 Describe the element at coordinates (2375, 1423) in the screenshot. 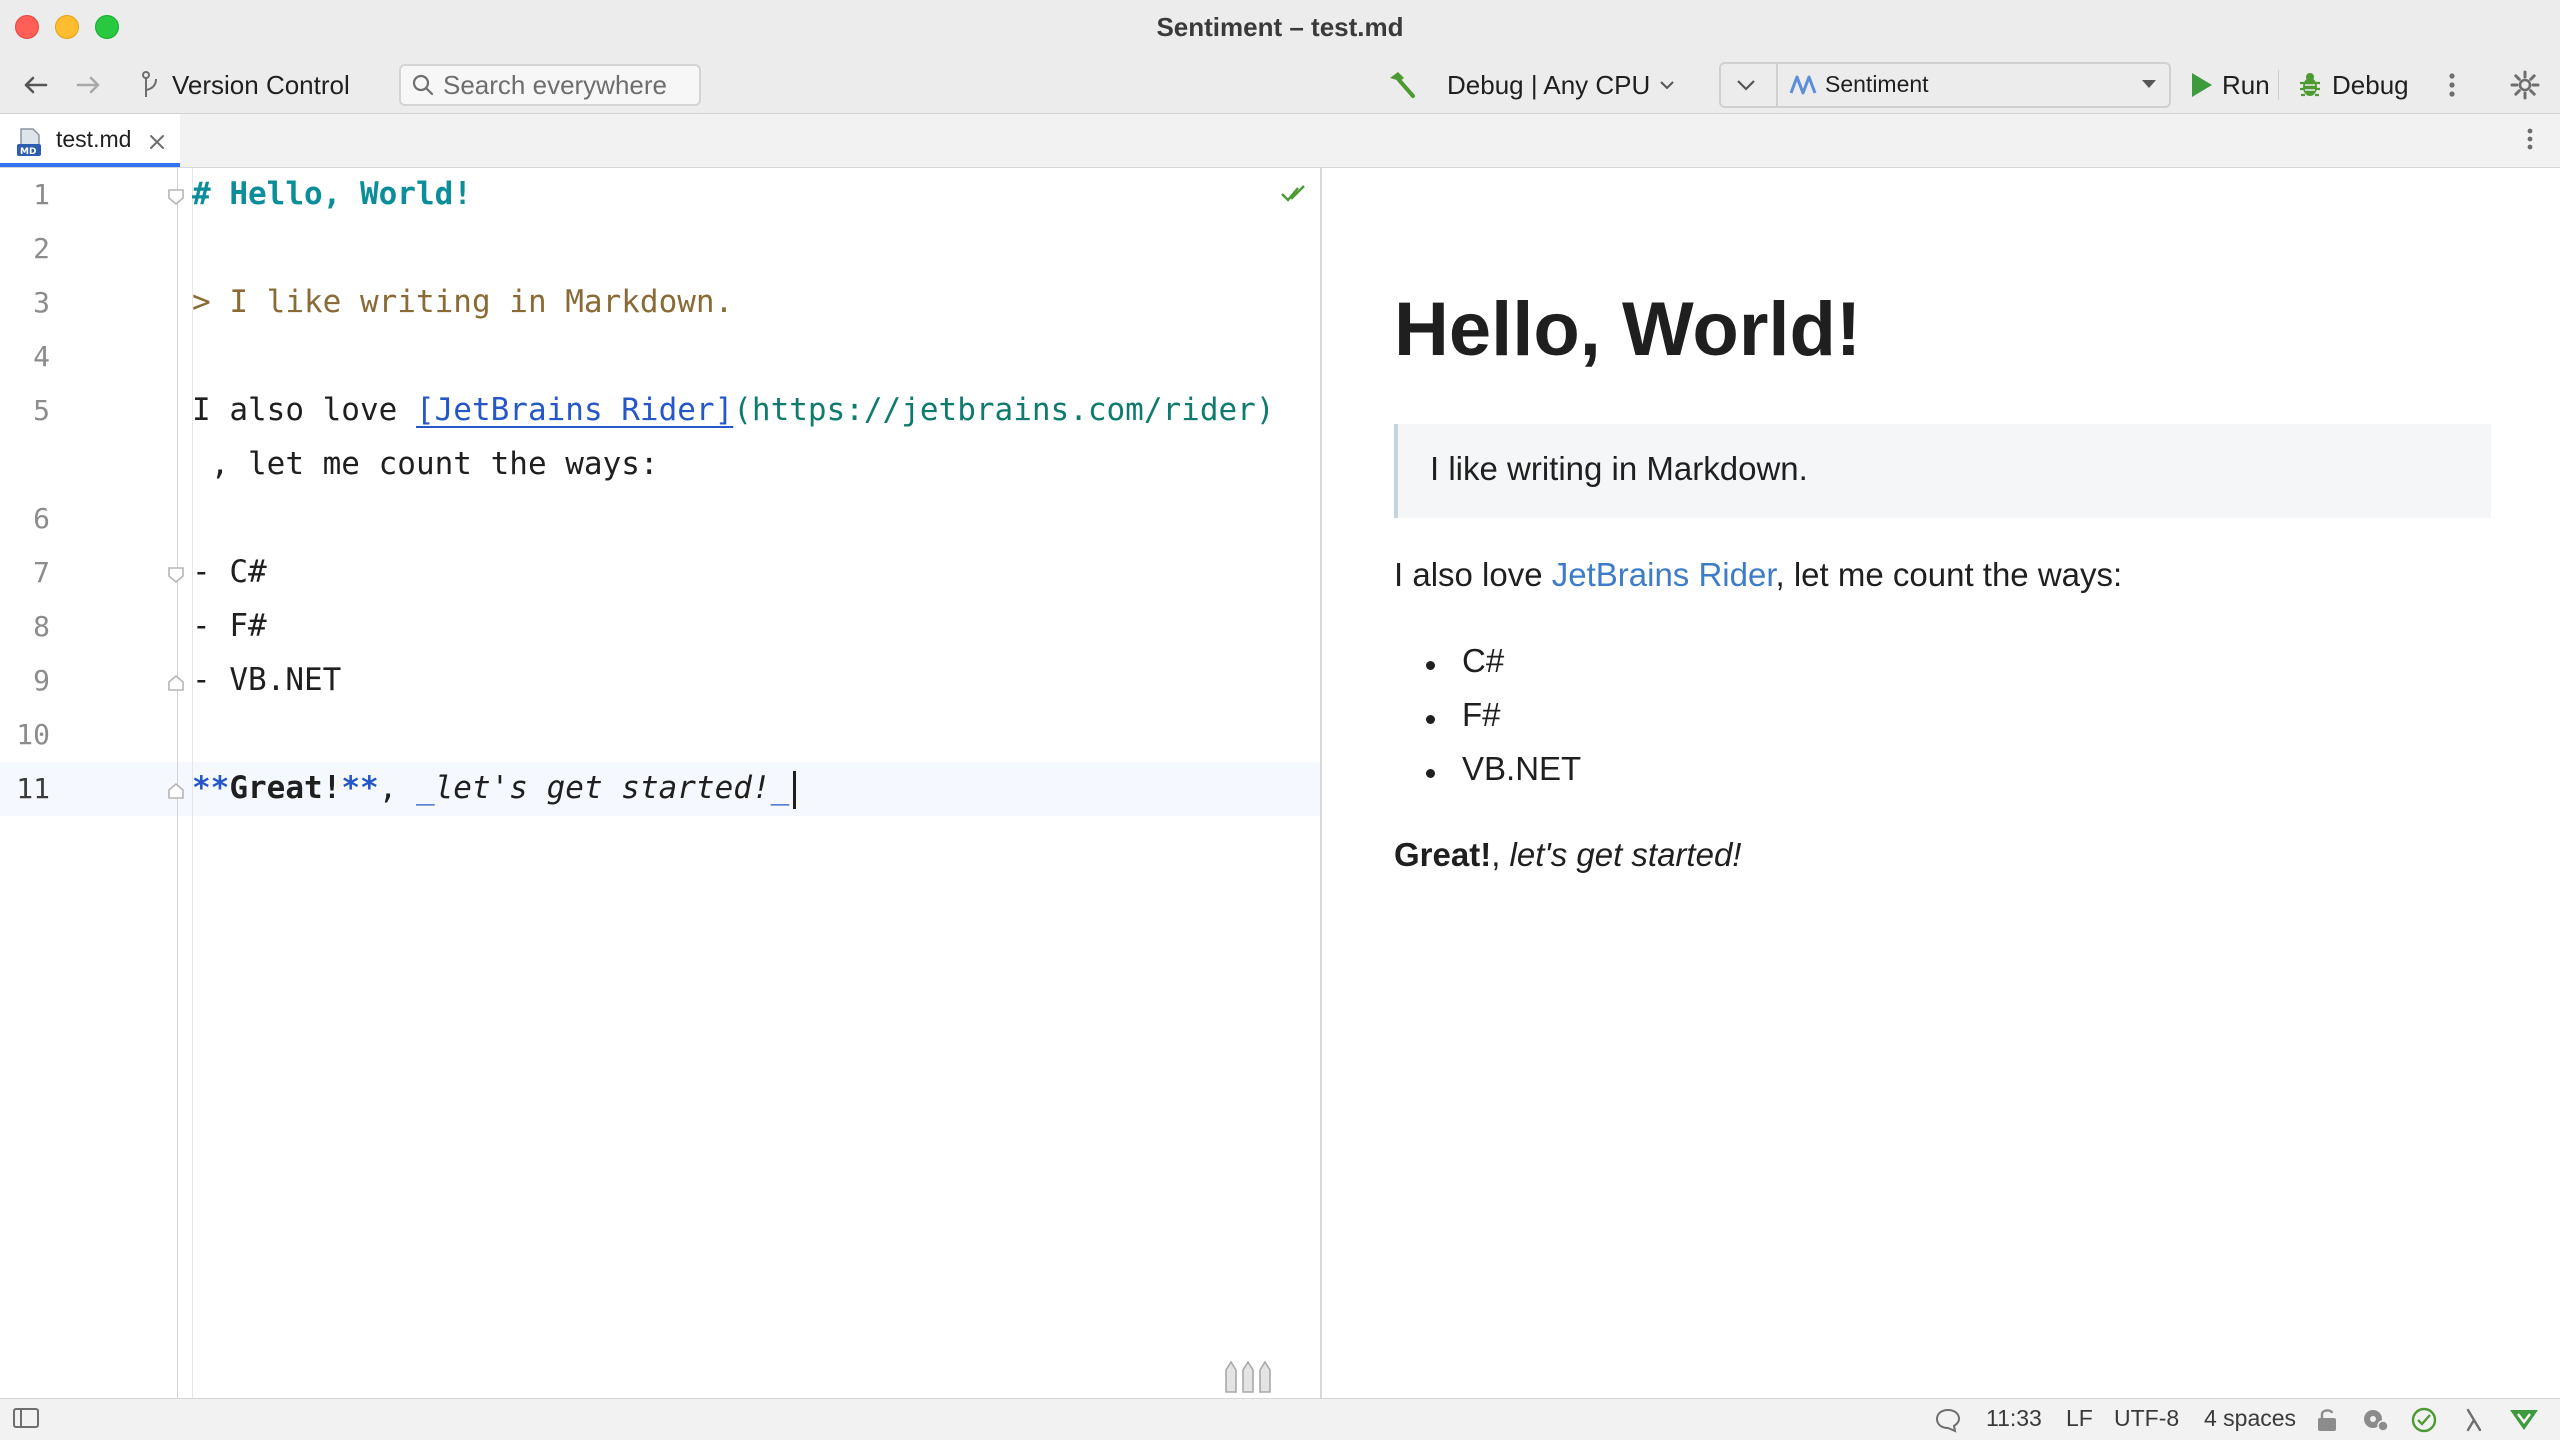

I see `code-vision-icon` at that location.